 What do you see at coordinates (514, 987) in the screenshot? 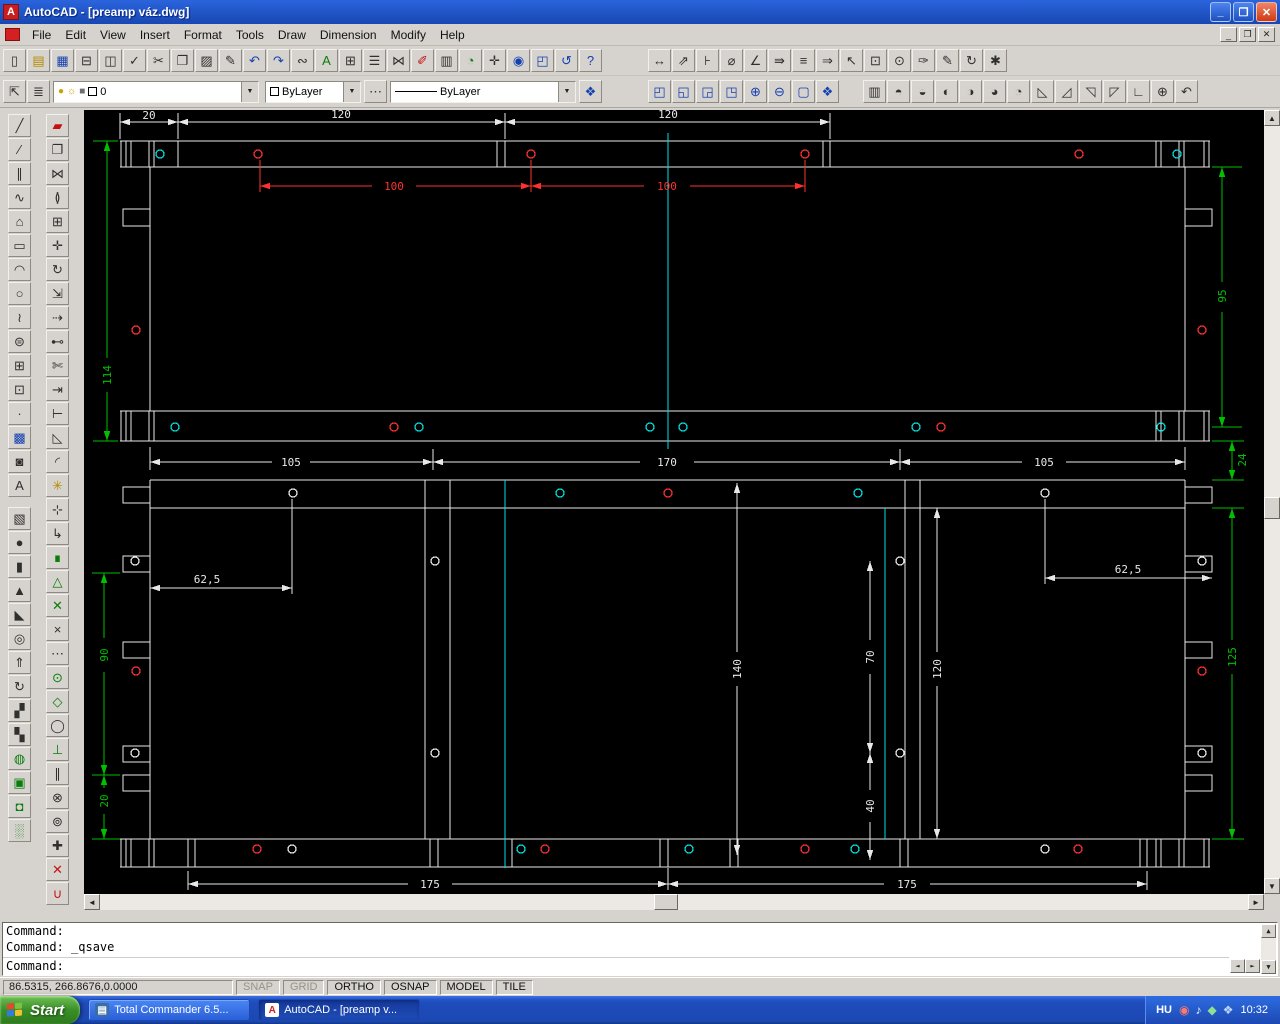
I see `tile-toggle: TILE` at bounding box center [514, 987].